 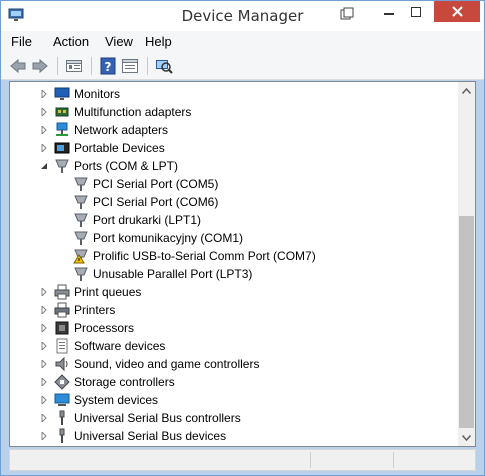 What do you see at coordinates (108, 292) in the screenshot?
I see `tree-item-label: Print queues` at bounding box center [108, 292].